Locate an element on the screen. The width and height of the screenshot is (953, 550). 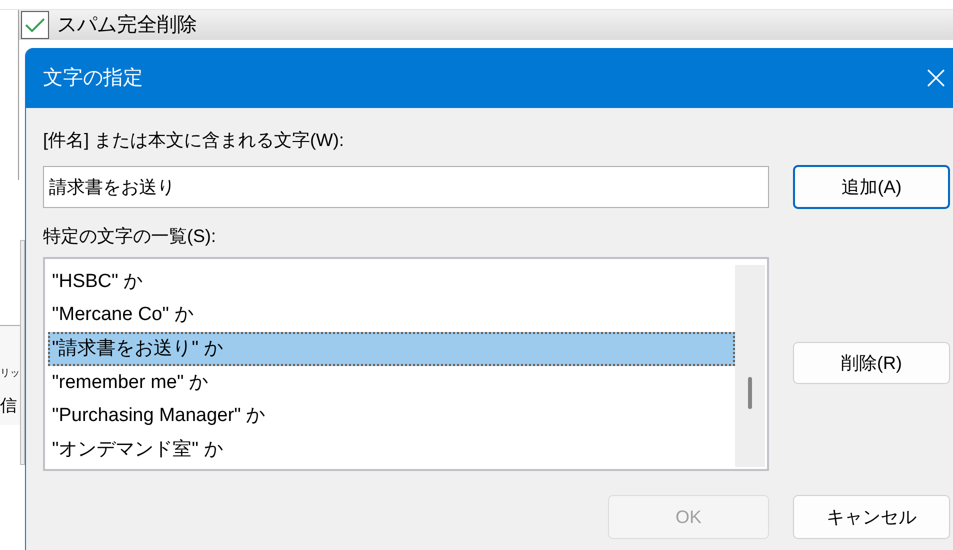
list-item: "Purchasing Manager" か is located at coordinates (391, 417).